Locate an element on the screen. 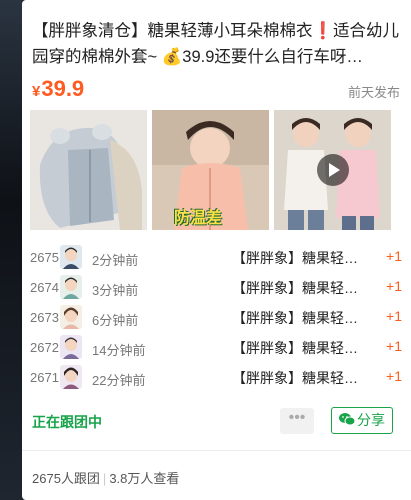  wechat-icon is located at coordinates (347, 421).